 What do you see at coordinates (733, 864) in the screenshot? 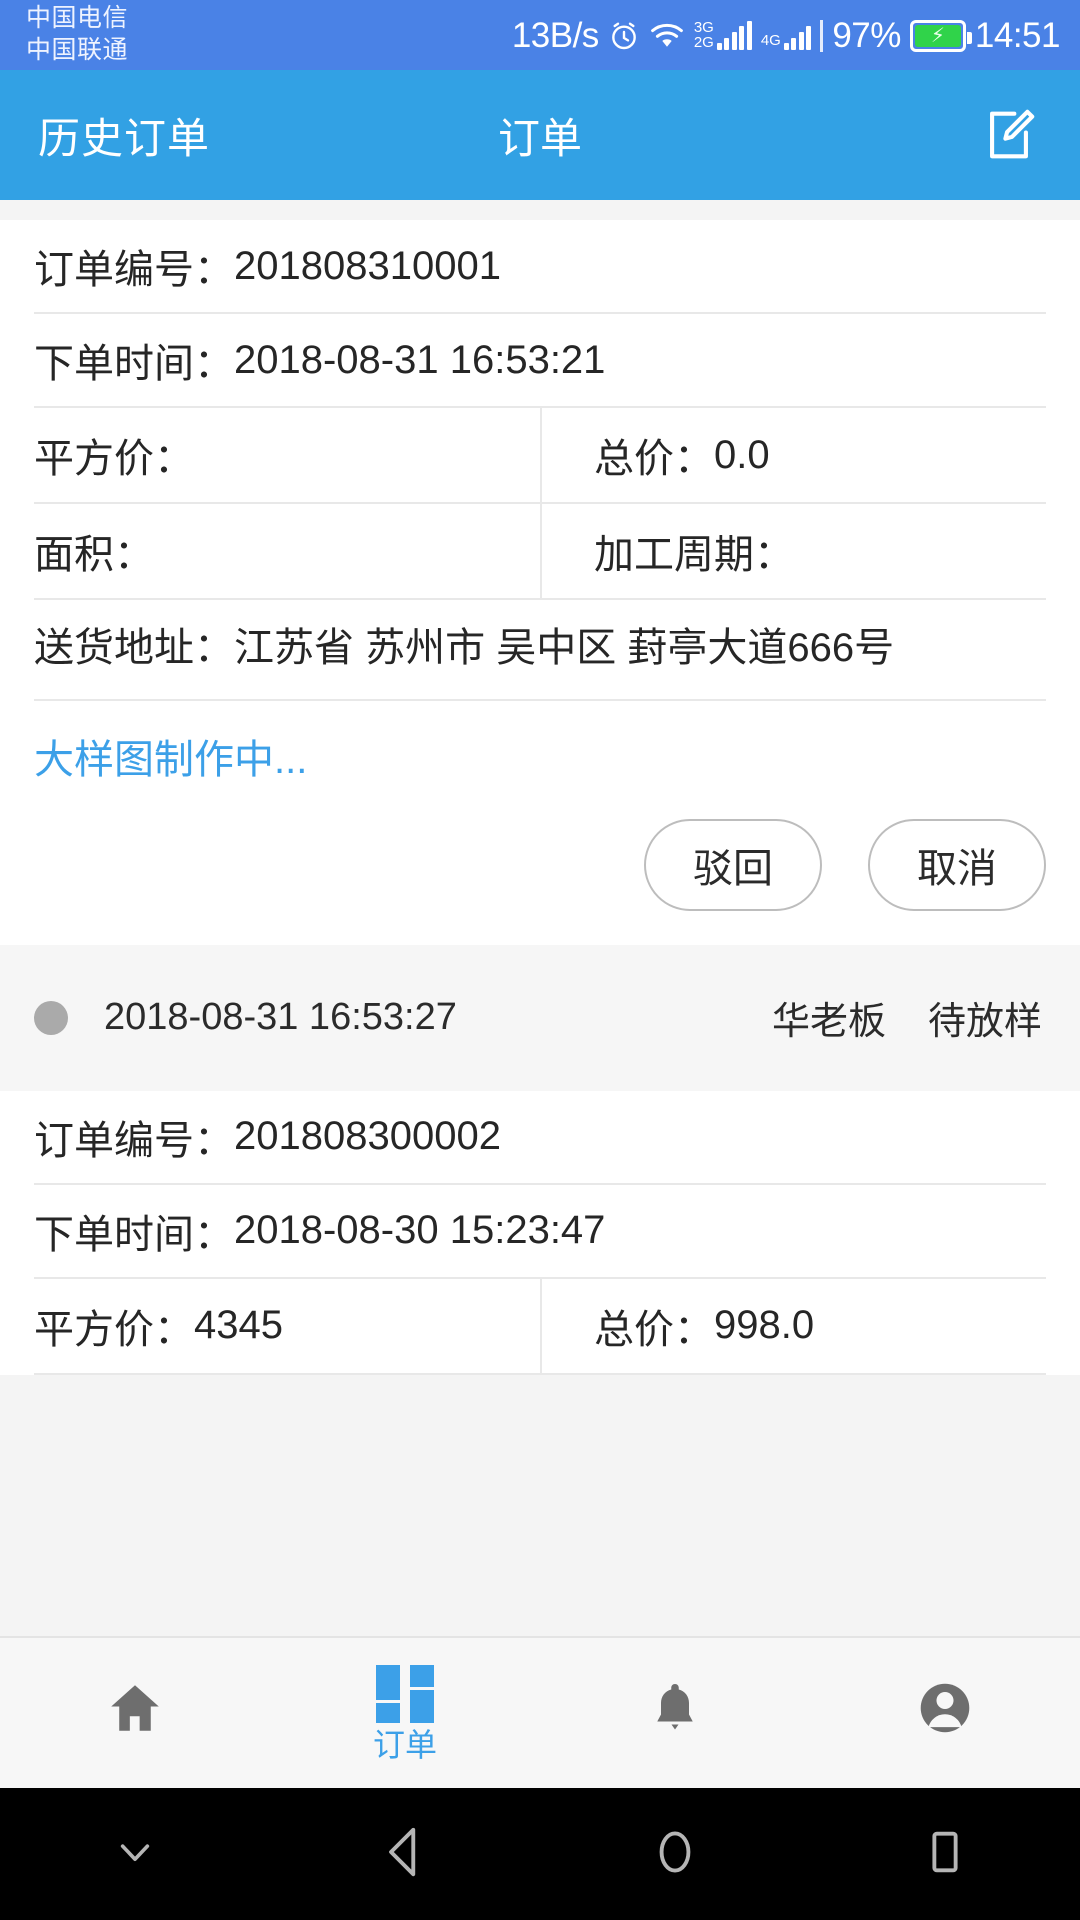
I see `reject-button: 驳回` at bounding box center [733, 864].